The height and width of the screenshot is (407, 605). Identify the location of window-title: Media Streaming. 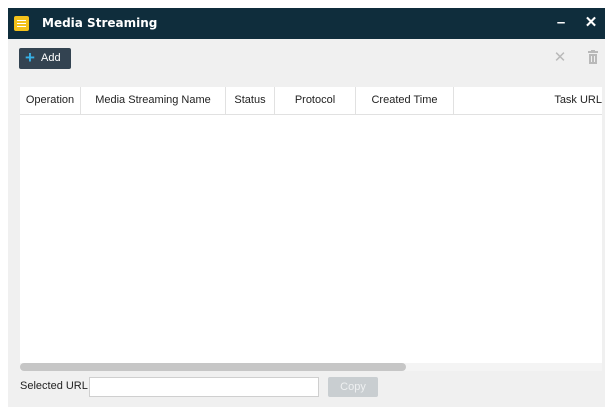
(100, 23).